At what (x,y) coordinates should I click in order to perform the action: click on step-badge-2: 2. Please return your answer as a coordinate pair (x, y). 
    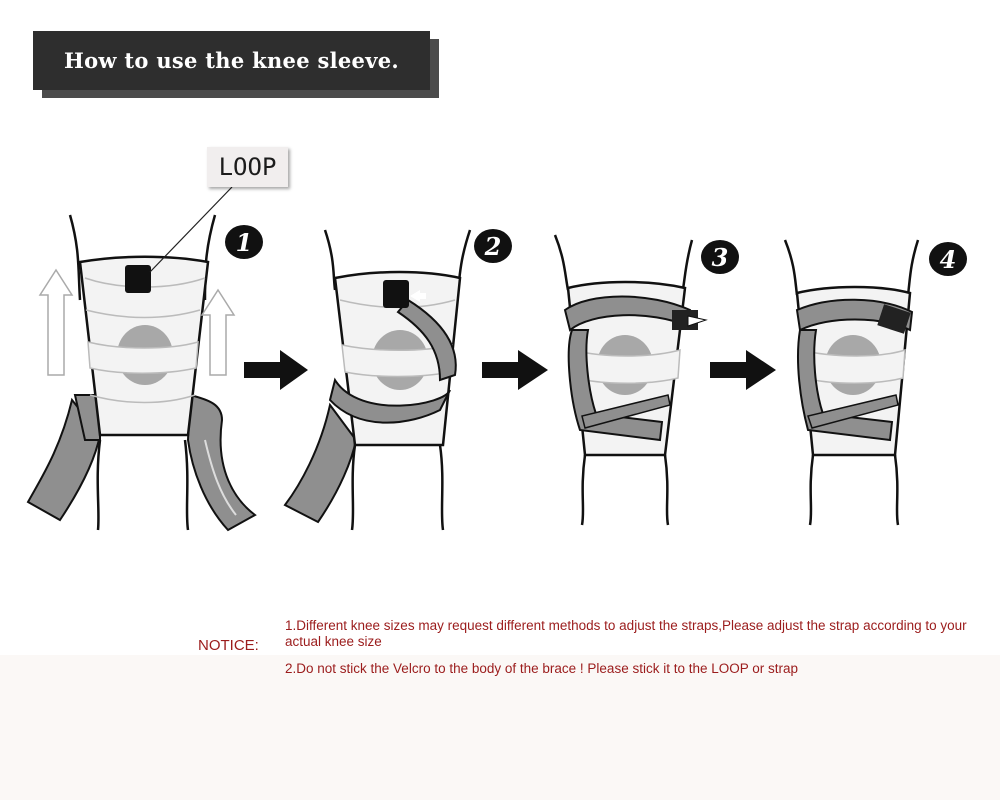
    Looking at the image, I should click on (493, 246).